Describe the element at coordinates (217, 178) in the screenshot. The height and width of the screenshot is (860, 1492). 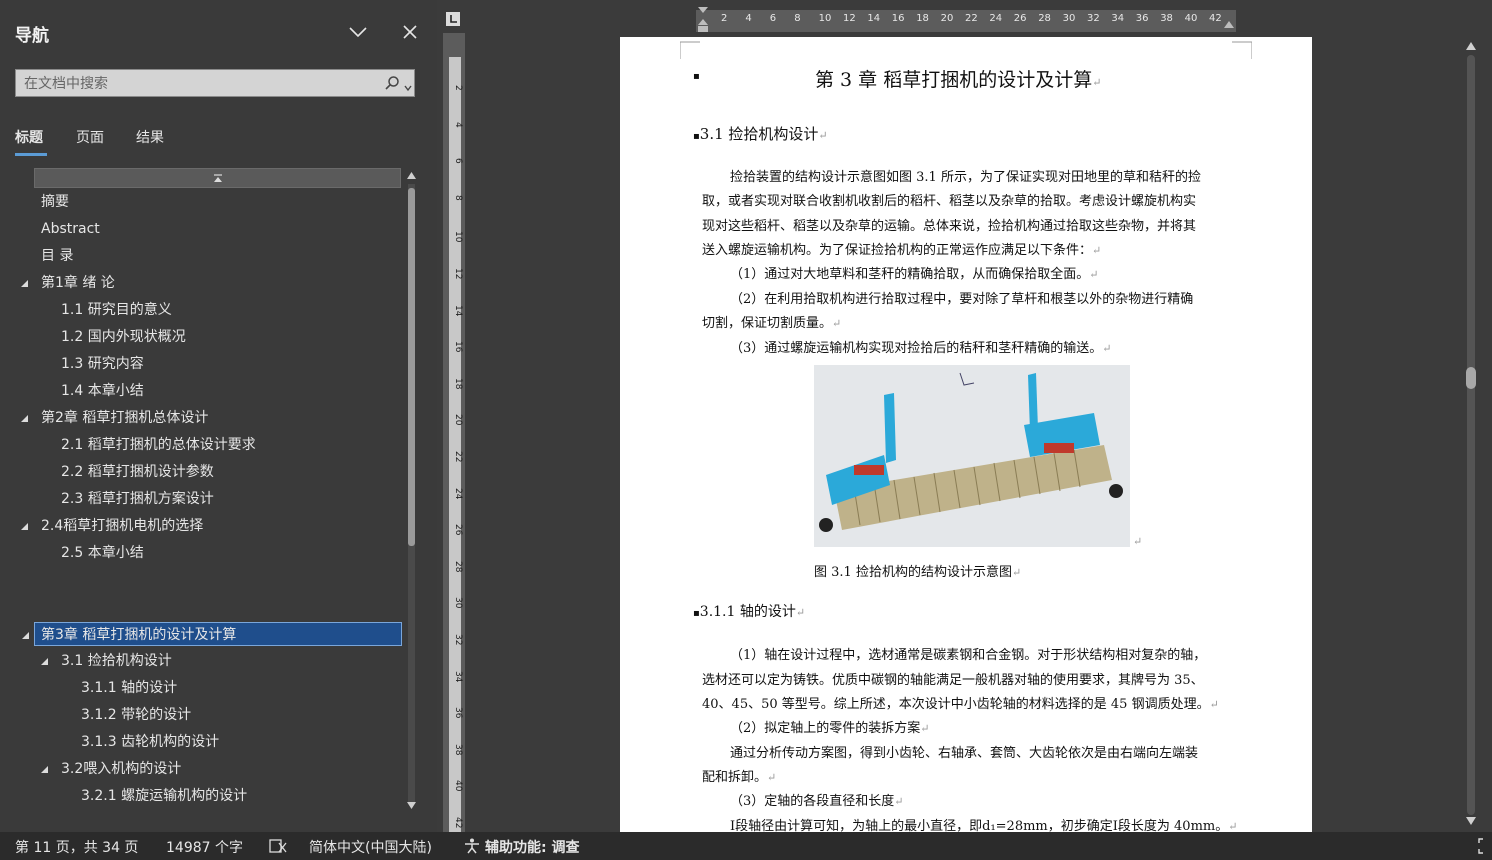
I see `collapse-all-button` at that location.